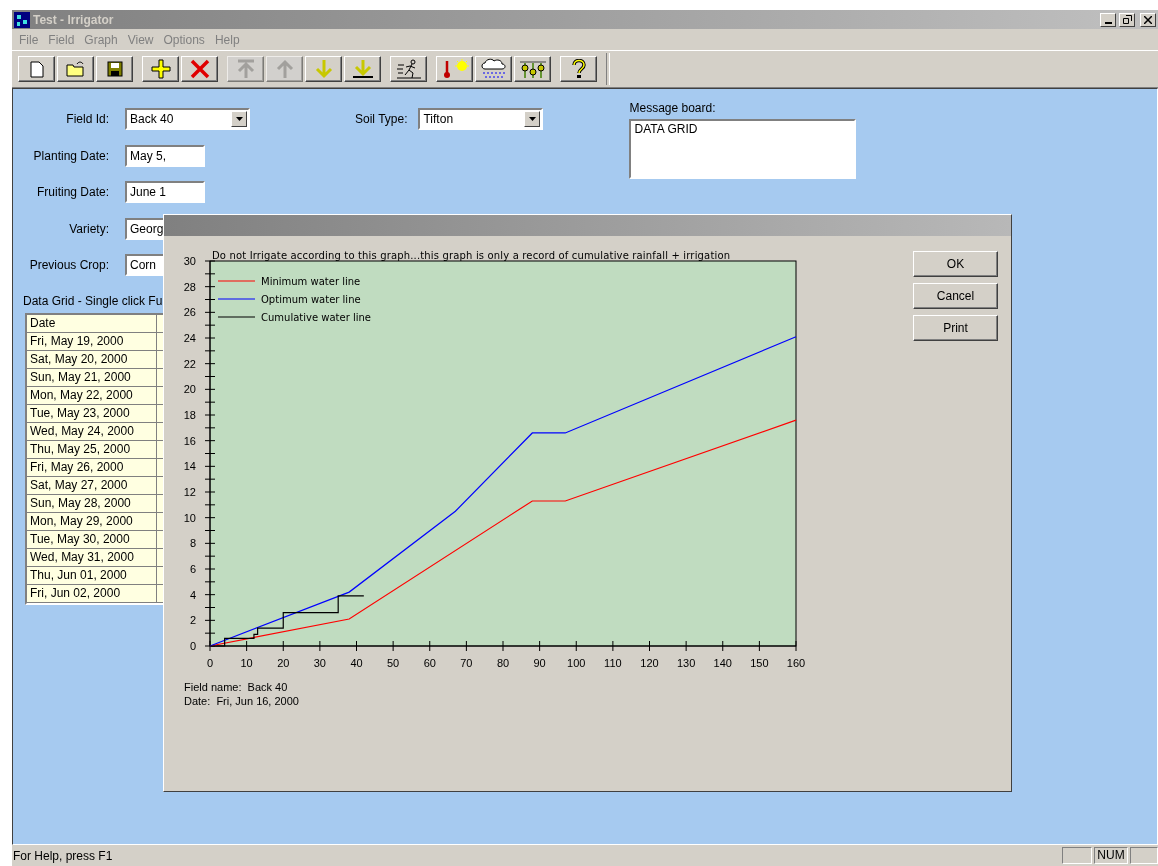 This screenshot has height=866, width=1158. What do you see at coordinates (87, 119) in the screenshot?
I see `field-label: Field Id:` at bounding box center [87, 119].